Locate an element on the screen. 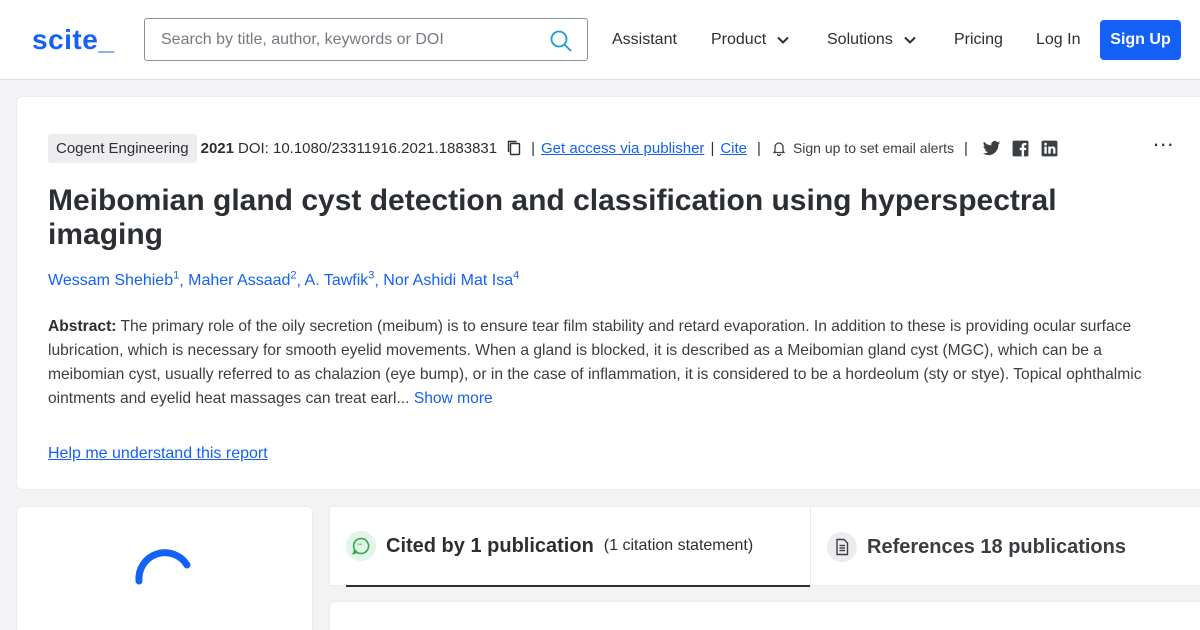 The width and height of the screenshot is (1200, 630). scite-logo: scite_ is located at coordinates (73, 40).